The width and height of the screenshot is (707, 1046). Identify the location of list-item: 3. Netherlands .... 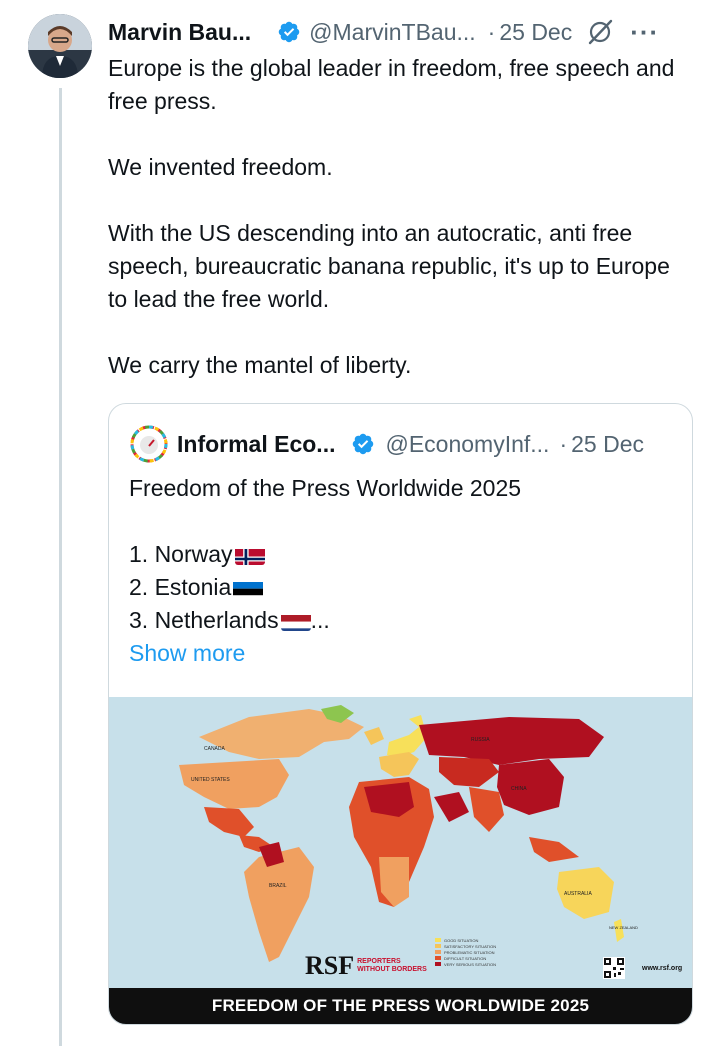
(401, 620).